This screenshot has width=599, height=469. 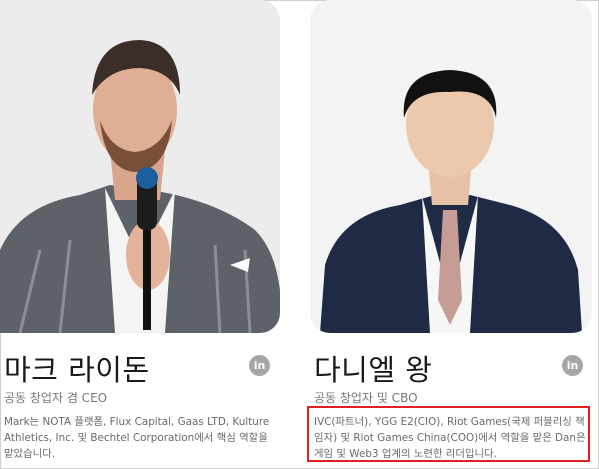 I want to click on member-role: 공동 창업자 겸 CEO, so click(x=56, y=398).